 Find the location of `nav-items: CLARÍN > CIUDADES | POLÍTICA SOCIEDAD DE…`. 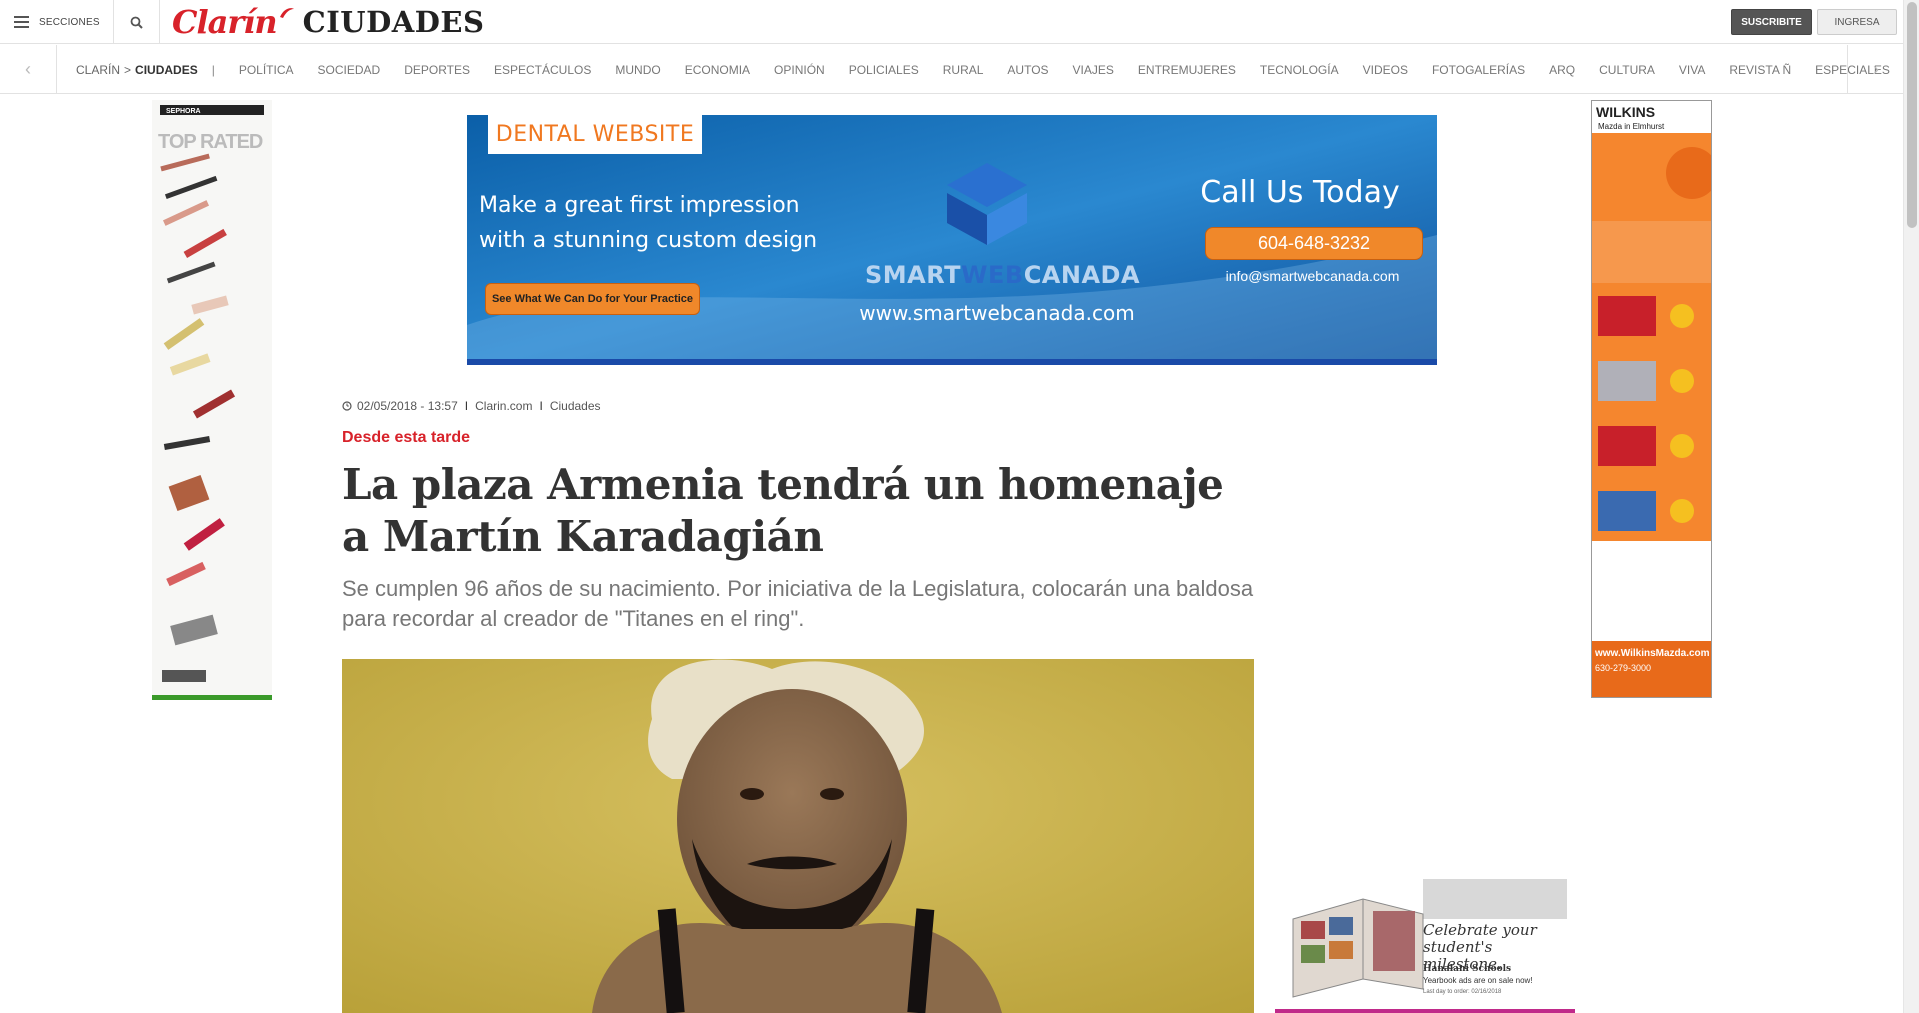

nav-items: CLARÍN > CIUDADES | POLÍTICA SOCIEDAD DE… is located at coordinates (989, 69).